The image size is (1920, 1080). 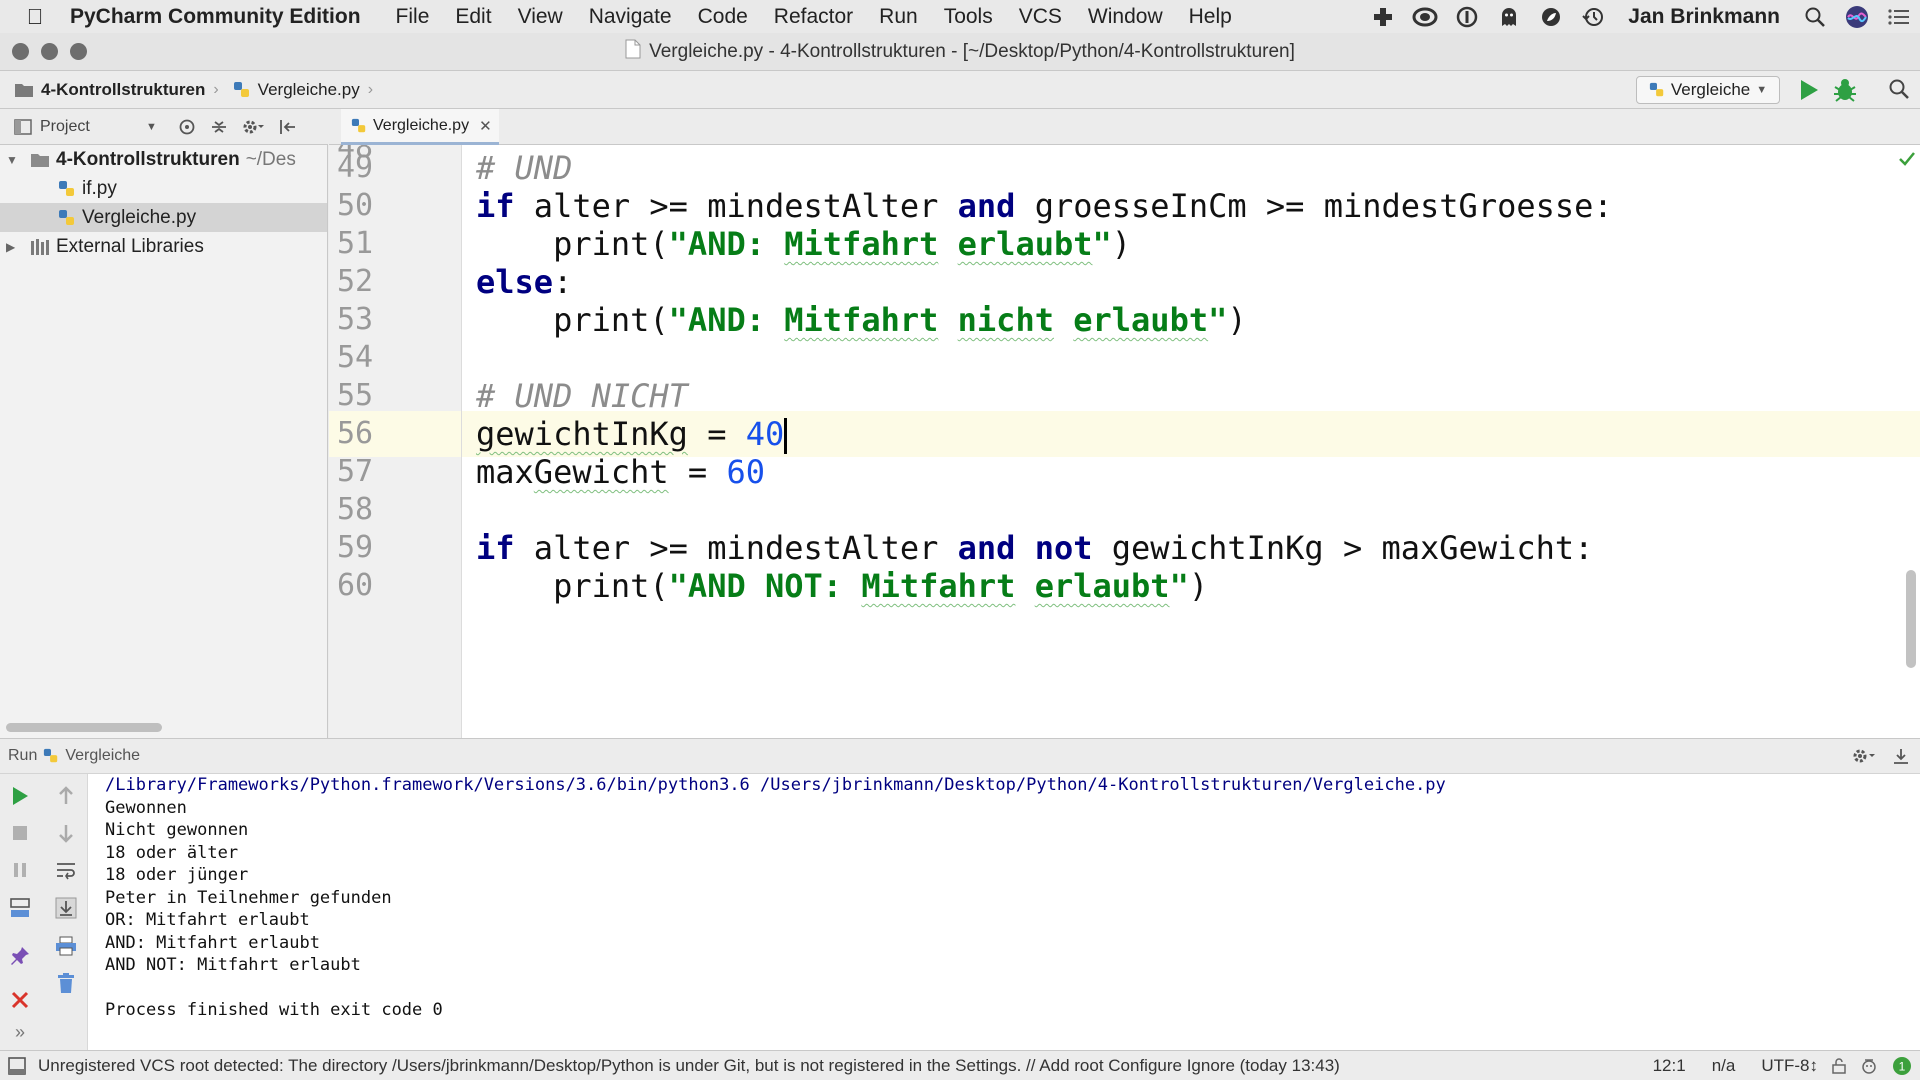 I want to click on menu-tools: Tools, so click(x=968, y=17).